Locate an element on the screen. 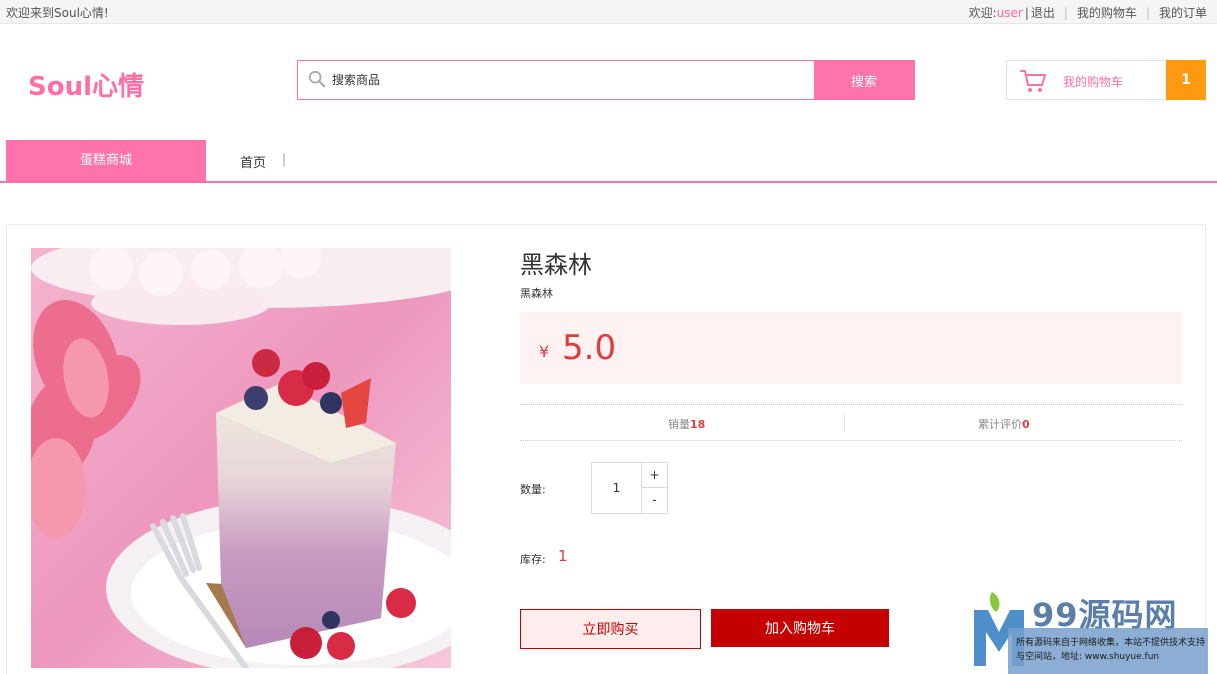 The height and width of the screenshot is (674, 1217). search-icon is located at coordinates (317, 79).